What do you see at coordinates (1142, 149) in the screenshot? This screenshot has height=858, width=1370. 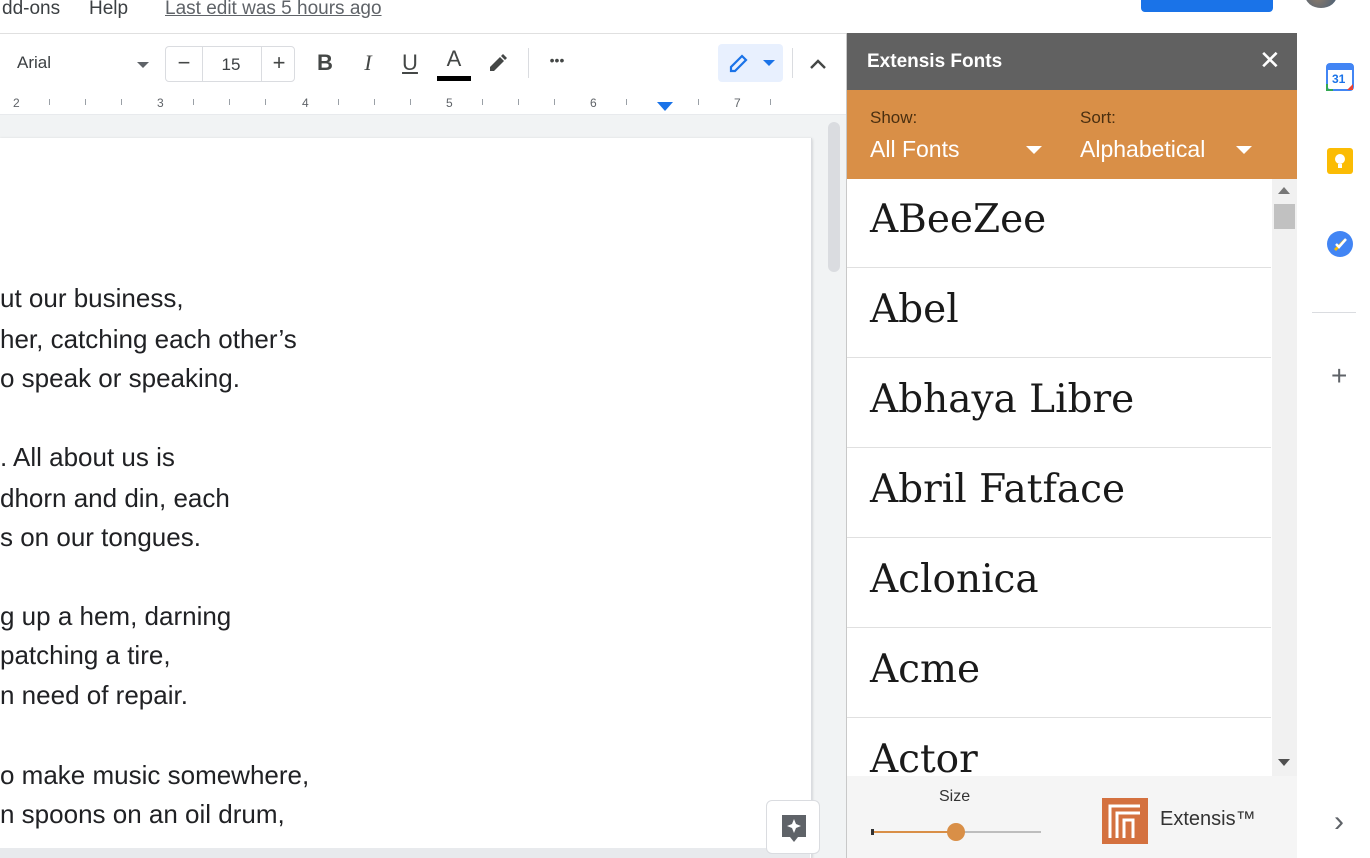 I see `sort-select: Alphabetical` at bounding box center [1142, 149].